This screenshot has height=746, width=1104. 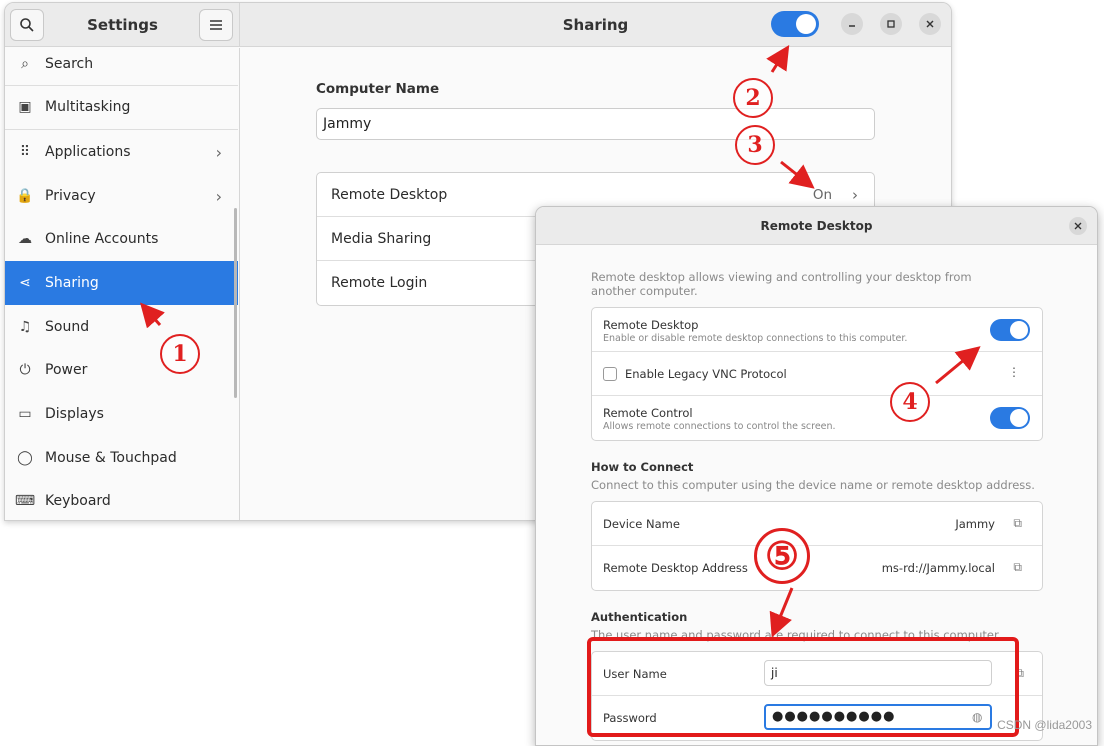 I want to click on maximize-button, so click(x=891, y=24).